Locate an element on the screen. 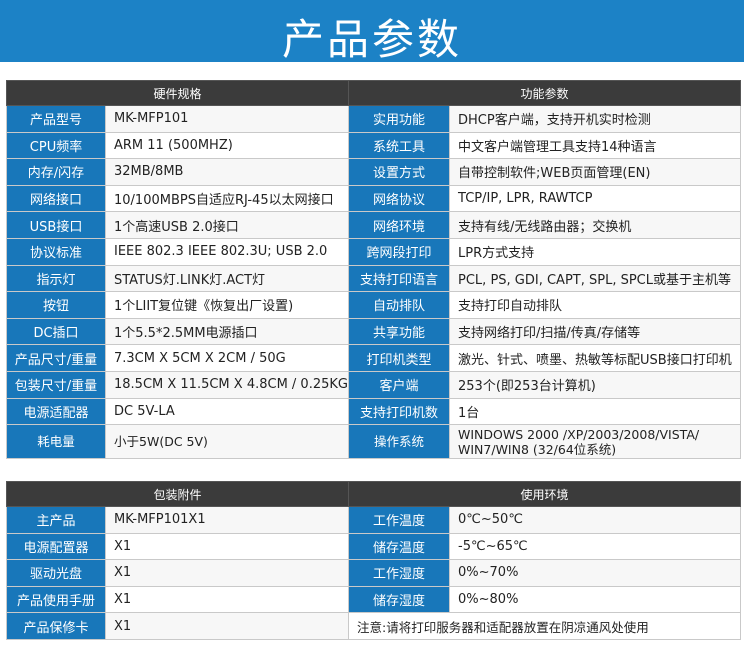 This screenshot has height=647, width=744. table-row: 主产品 MK-MFP101X1 工作温度 0℃~50℃ is located at coordinates (374, 520).